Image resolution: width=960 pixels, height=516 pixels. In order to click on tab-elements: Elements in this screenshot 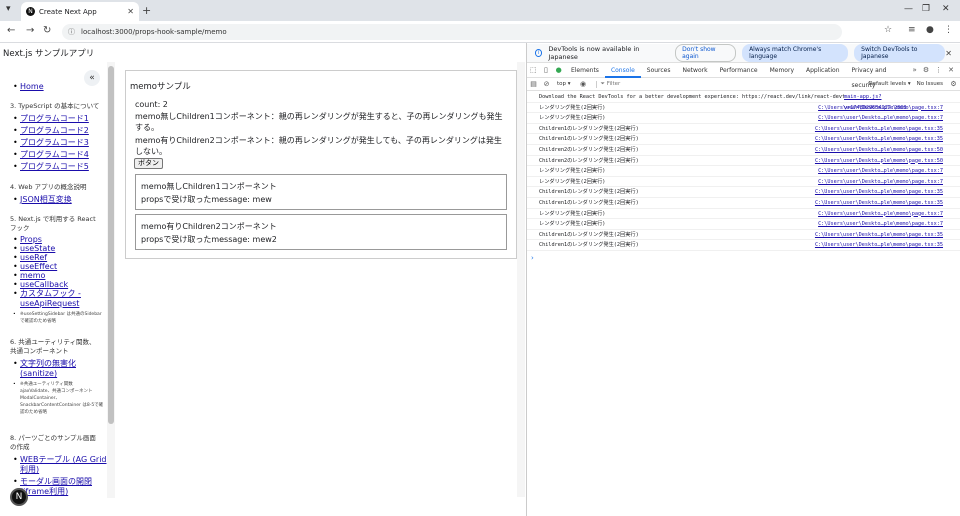, I will do `click(585, 70)`.